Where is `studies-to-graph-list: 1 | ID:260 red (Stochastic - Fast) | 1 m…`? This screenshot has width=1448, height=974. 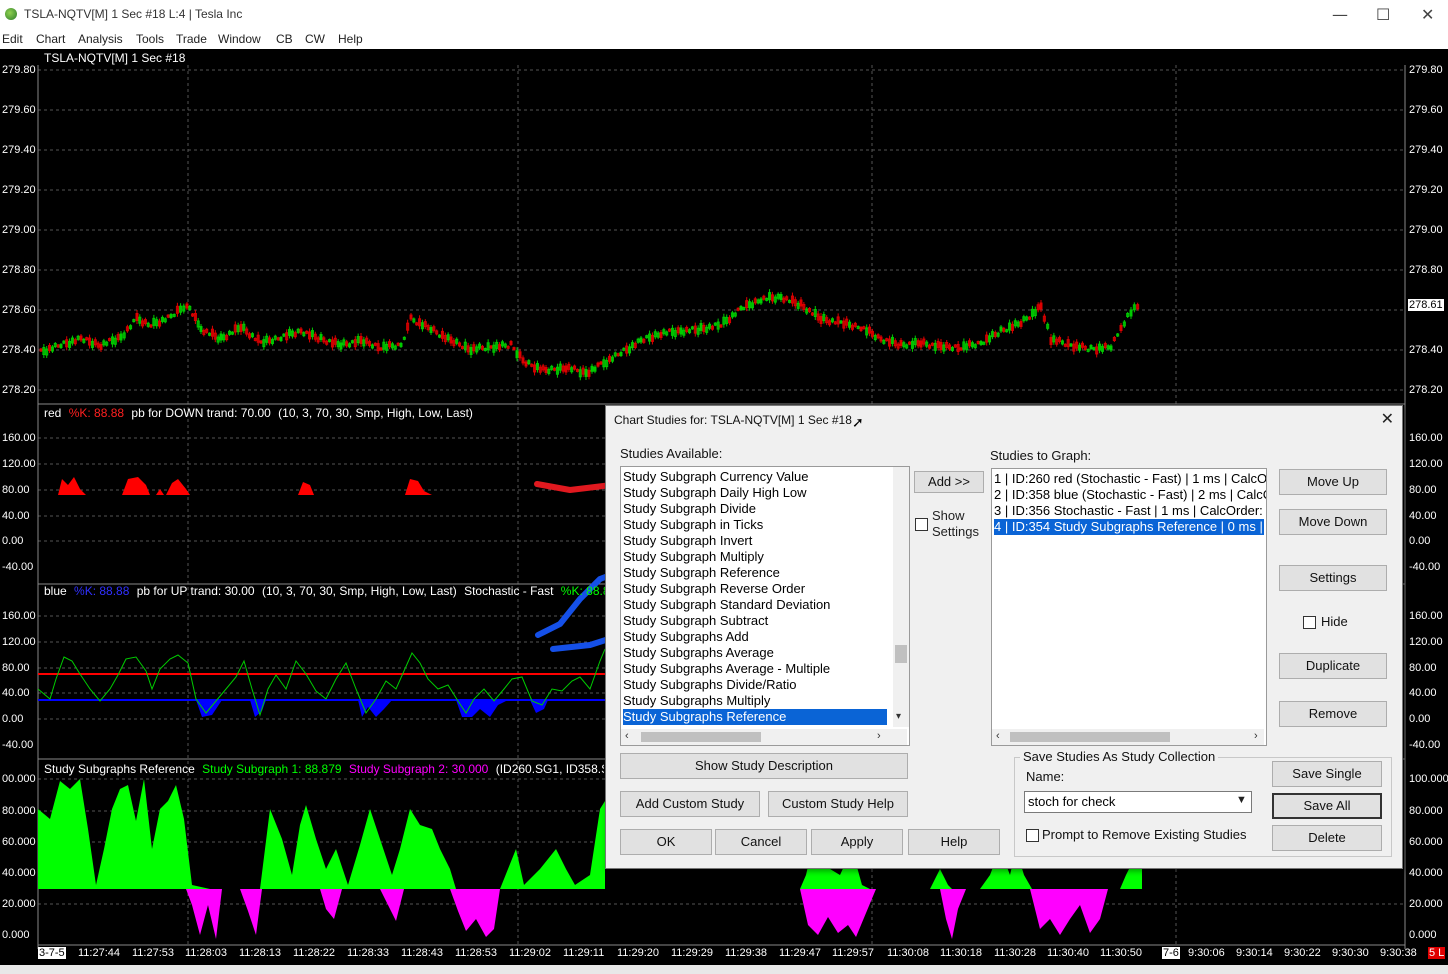
studies-to-graph-list: 1 | ID:260 red (Stochastic - Fast) | 1 m… is located at coordinates (1129, 607).